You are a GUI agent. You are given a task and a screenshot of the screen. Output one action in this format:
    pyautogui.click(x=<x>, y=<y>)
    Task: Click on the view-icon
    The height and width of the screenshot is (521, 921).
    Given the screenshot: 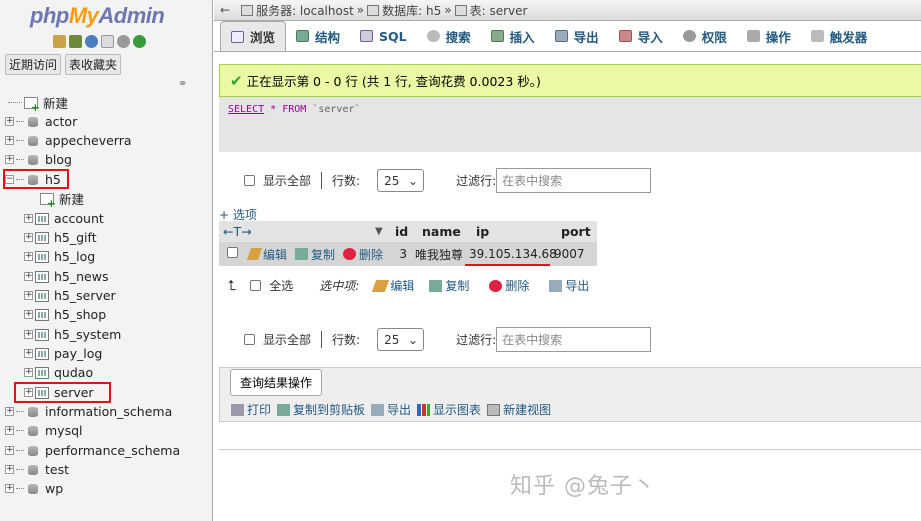 What is the action you would take?
    pyautogui.click(x=494, y=409)
    